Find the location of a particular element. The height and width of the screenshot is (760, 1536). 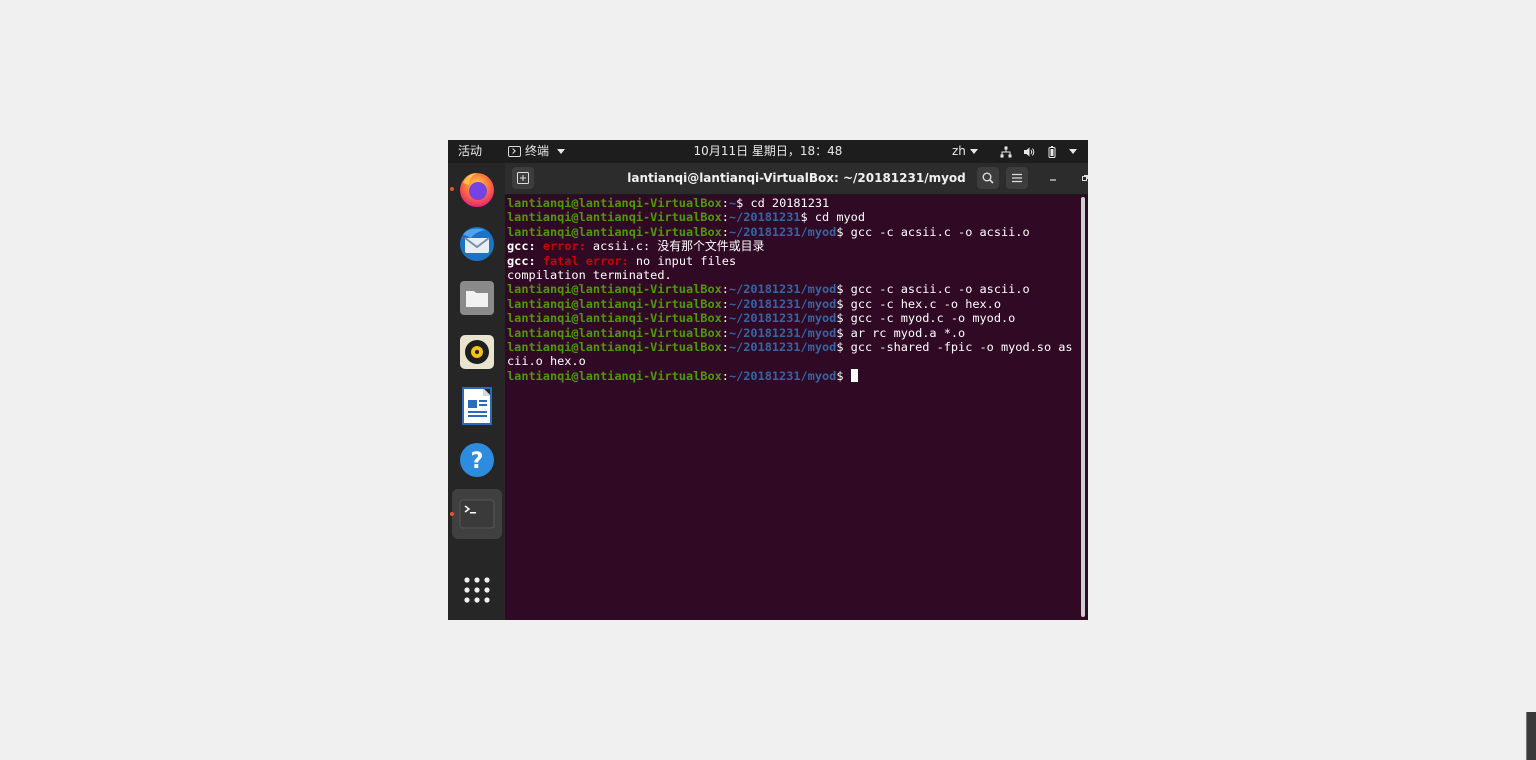

input-method-menu: zh is located at coordinates (965, 151).